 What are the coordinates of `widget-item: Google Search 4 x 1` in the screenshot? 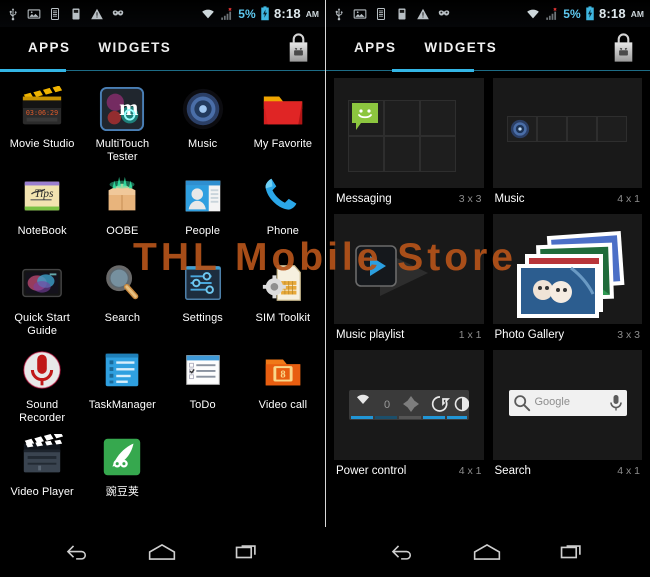 It's located at (567, 413).